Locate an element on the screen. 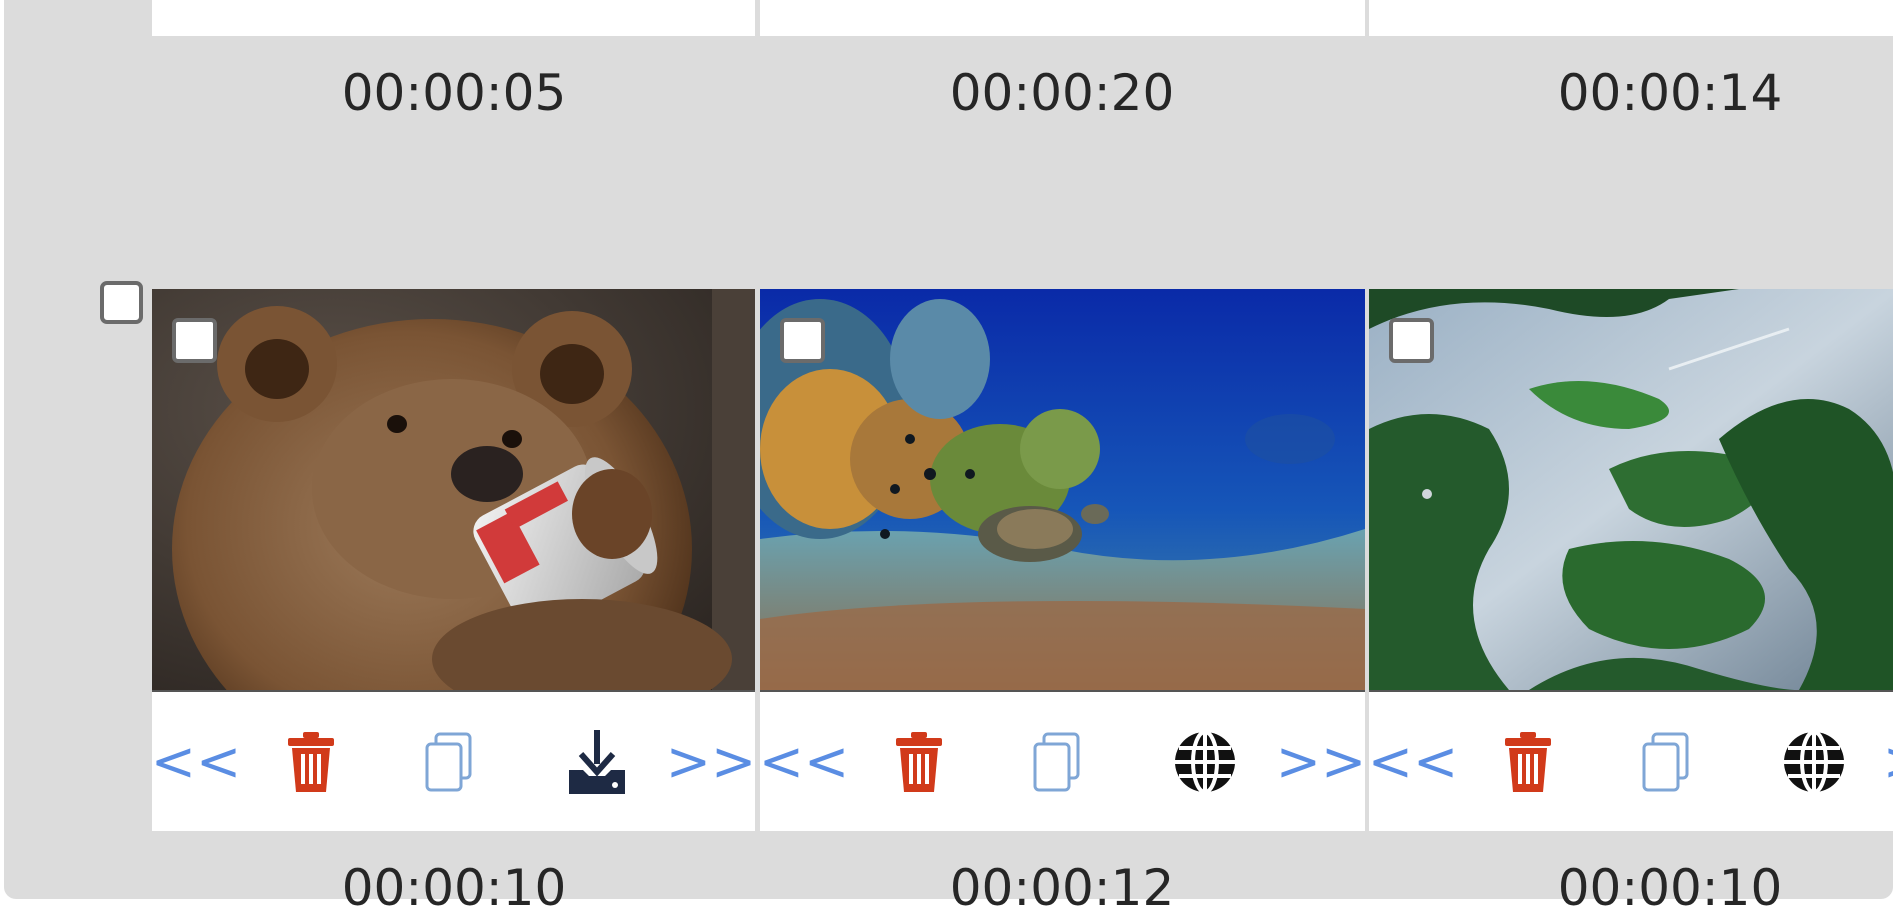 The image size is (1893, 918). download-icon is located at coordinates (597, 761).